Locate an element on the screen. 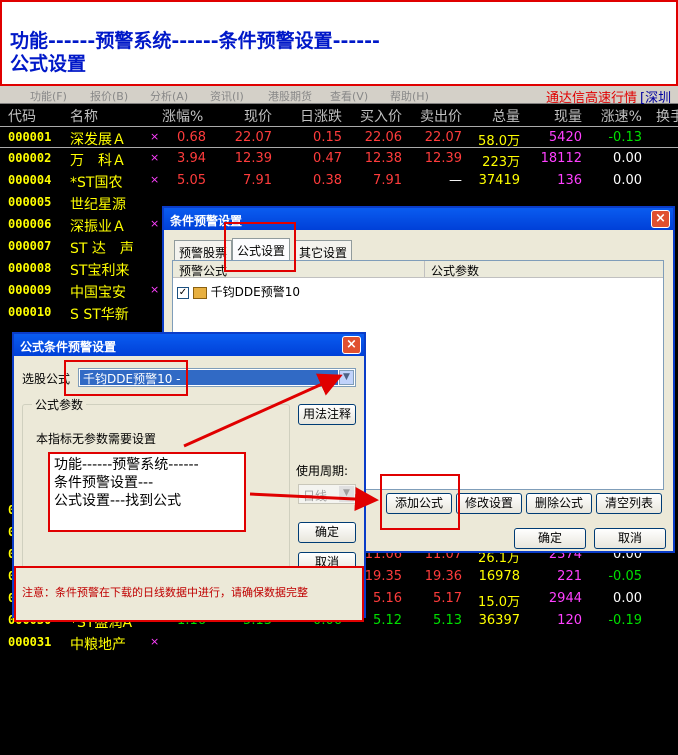  cell-bid: 12.38 is located at coordinates (383, 158).